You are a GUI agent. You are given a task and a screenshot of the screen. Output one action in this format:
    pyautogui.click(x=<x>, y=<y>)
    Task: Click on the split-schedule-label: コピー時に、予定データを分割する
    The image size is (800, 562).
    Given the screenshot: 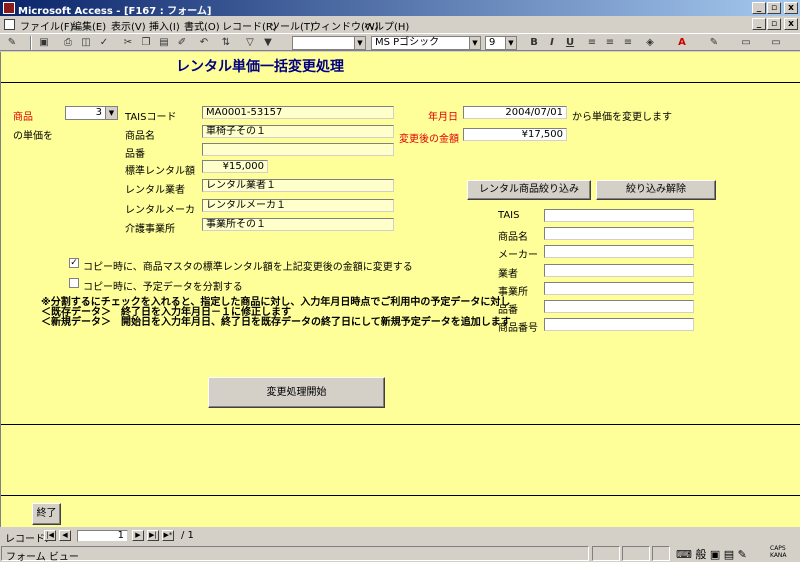 What is the action you would take?
    pyautogui.click(x=163, y=287)
    